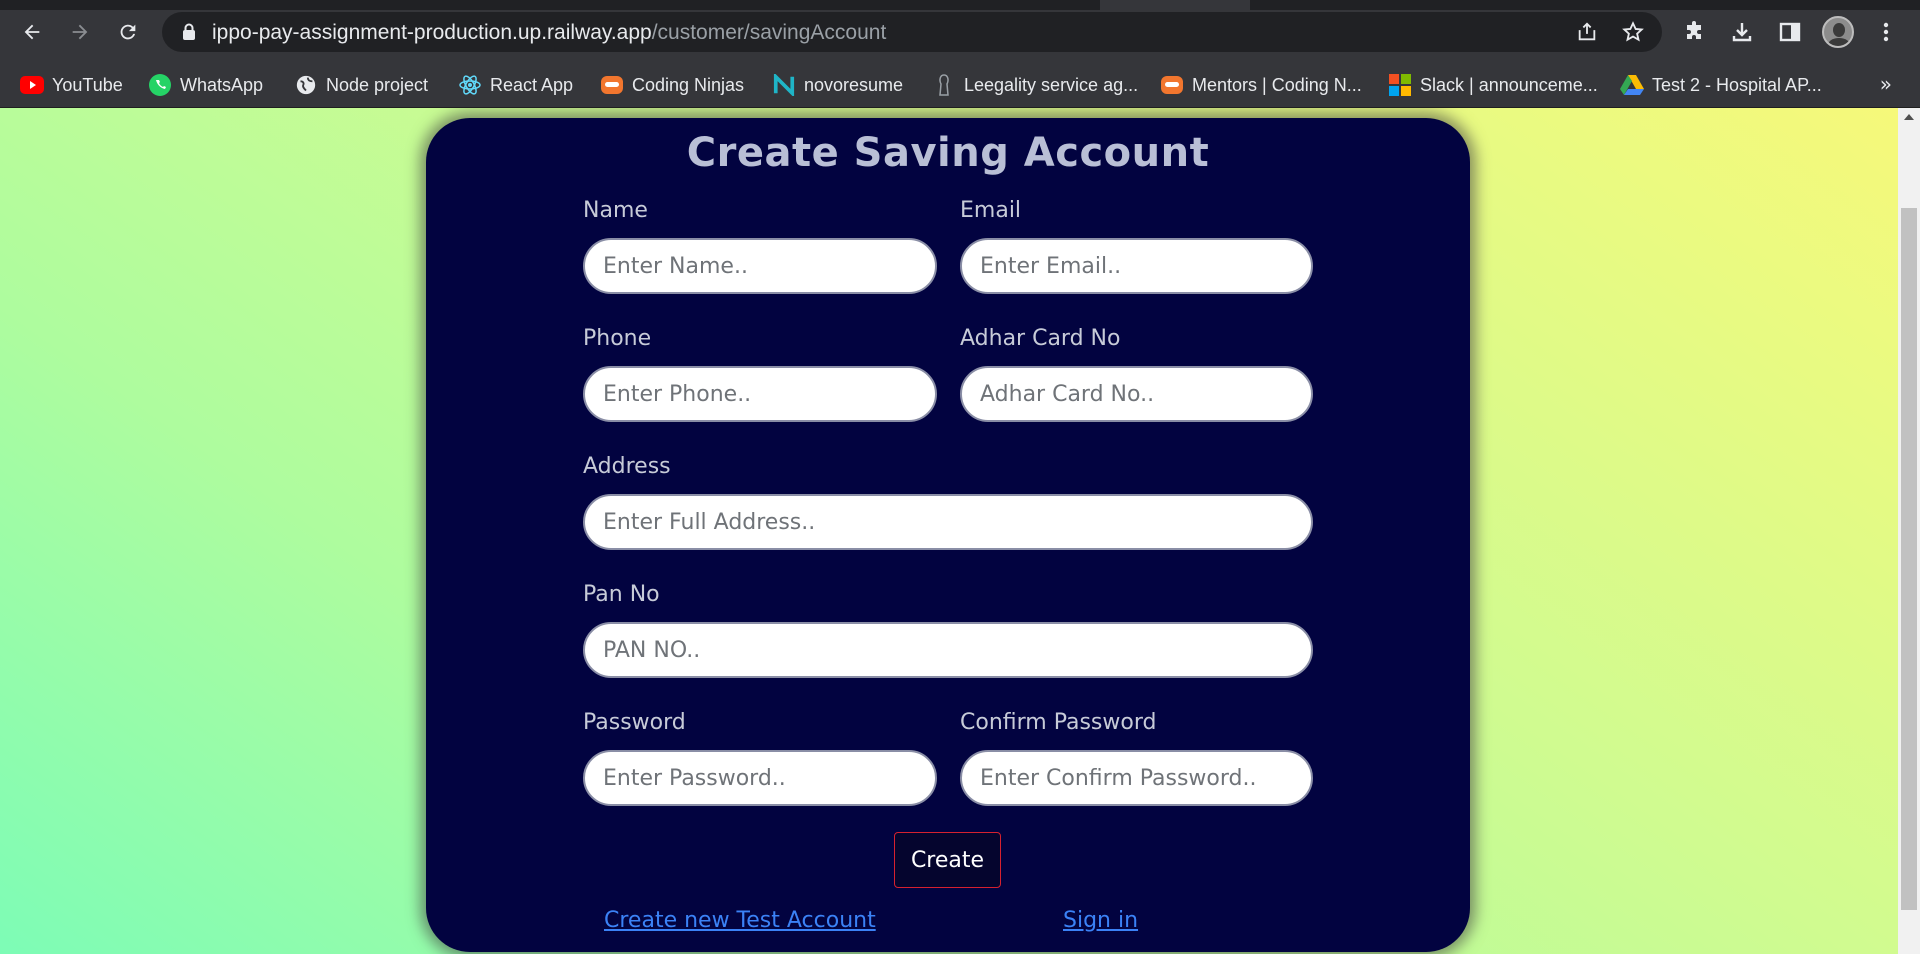 Image resolution: width=1920 pixels, height=954 pixels. What do you see at coordinates (627, 466) in the screenshot?
I see `address-label: Address` at bounding box center [627, 466].